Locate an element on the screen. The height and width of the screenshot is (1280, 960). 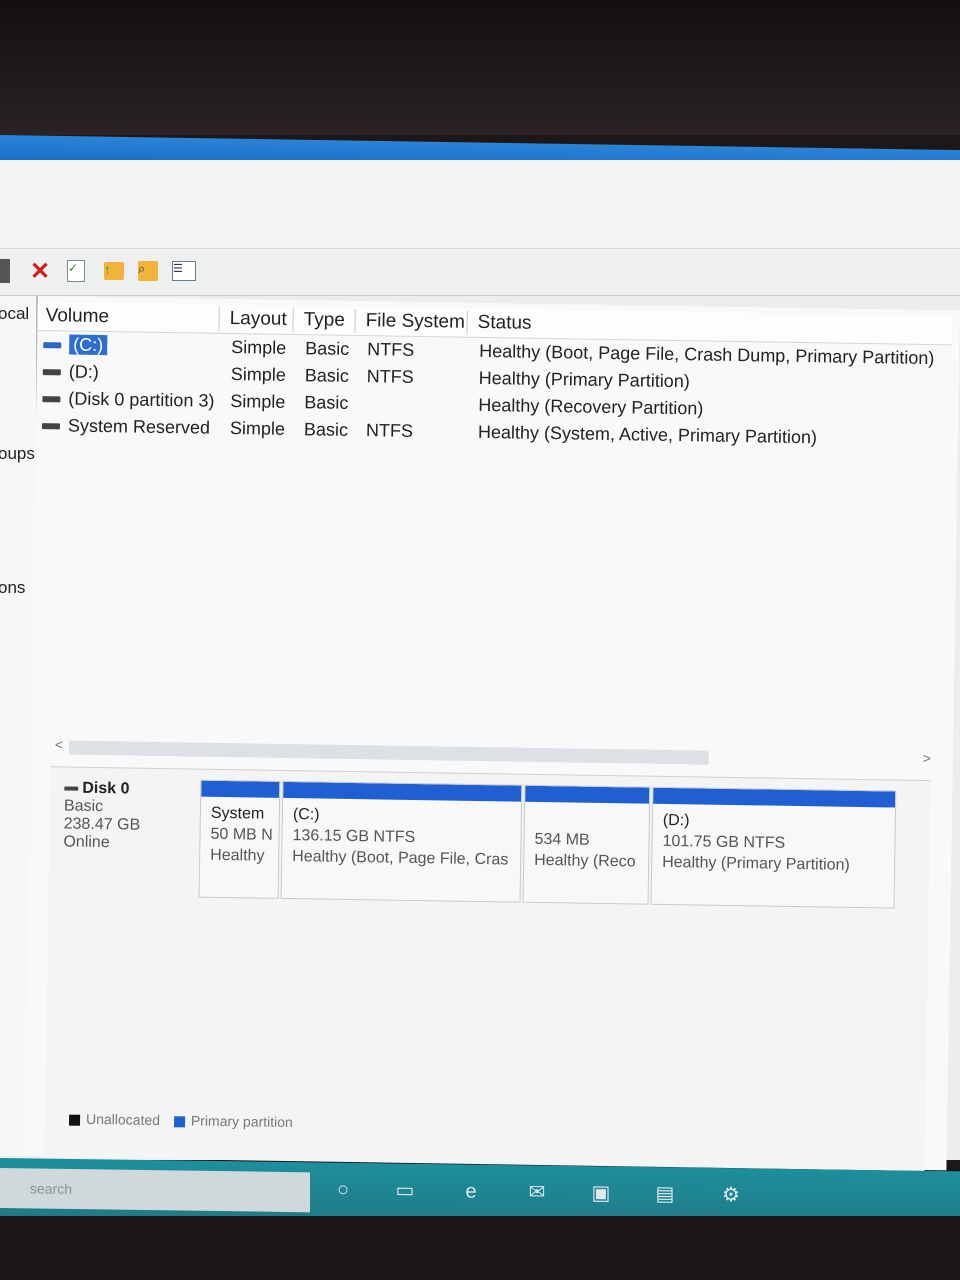
partition-recovery: 534 MB Healthy (Reco is located at coordinates (586, 844).